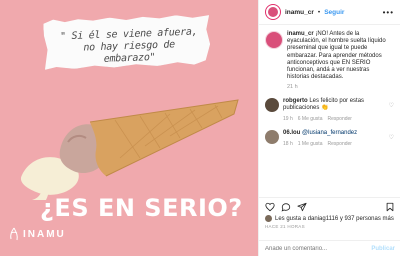 The image size is (400, 256). Describe the element at coordinates (390, 207) in the screenshot. I see `bookmark-icon` at that location.